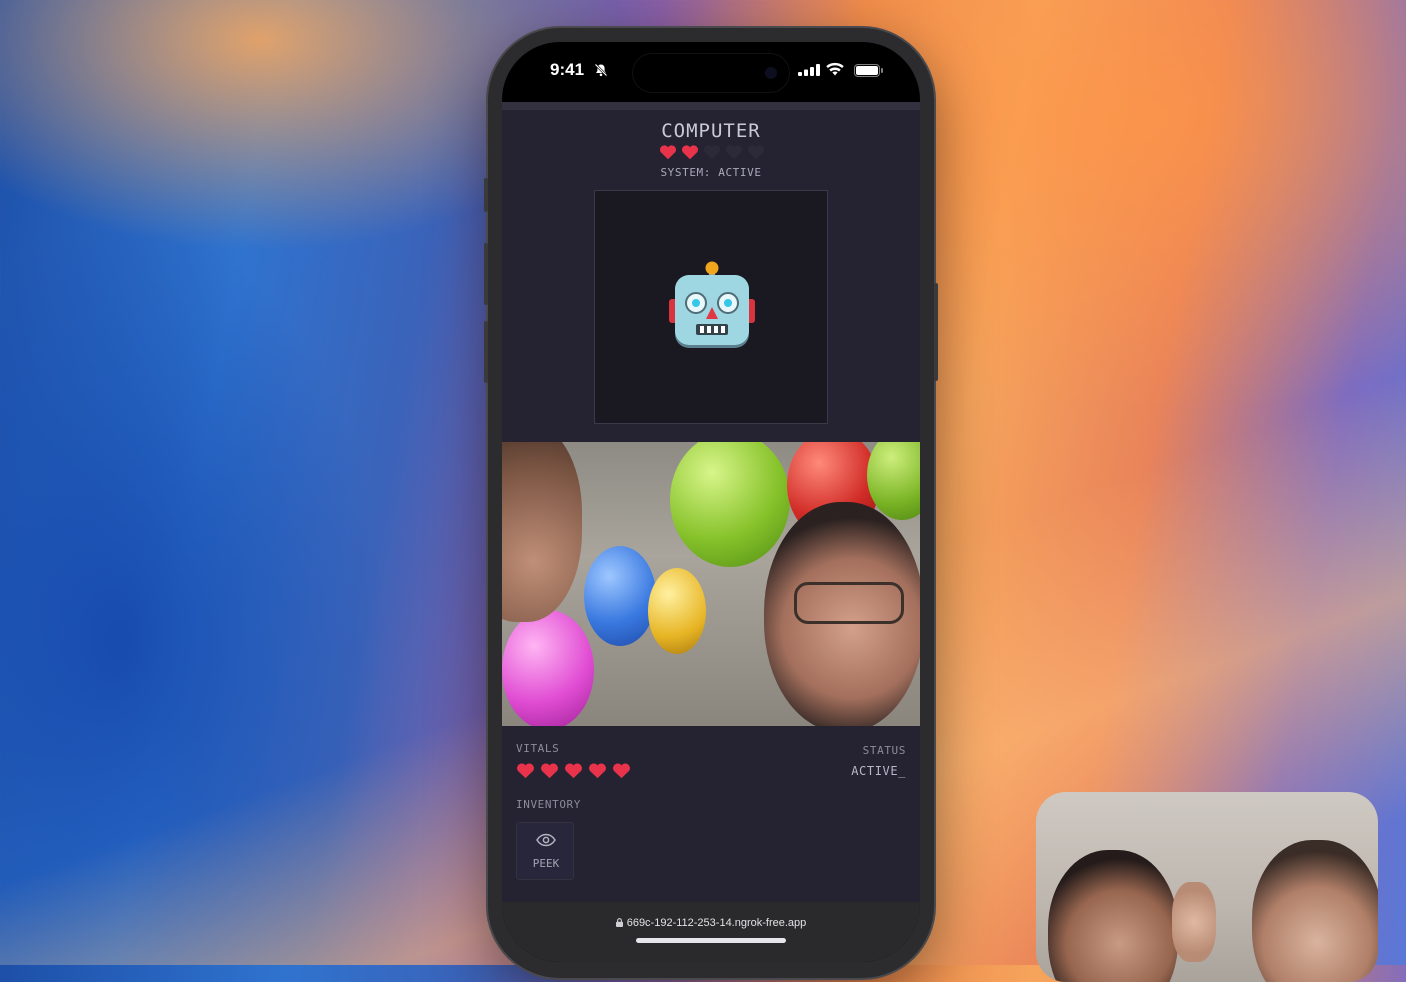 The image size is (1406, 982). I want to click on pip-hand, so click(1194, 922).